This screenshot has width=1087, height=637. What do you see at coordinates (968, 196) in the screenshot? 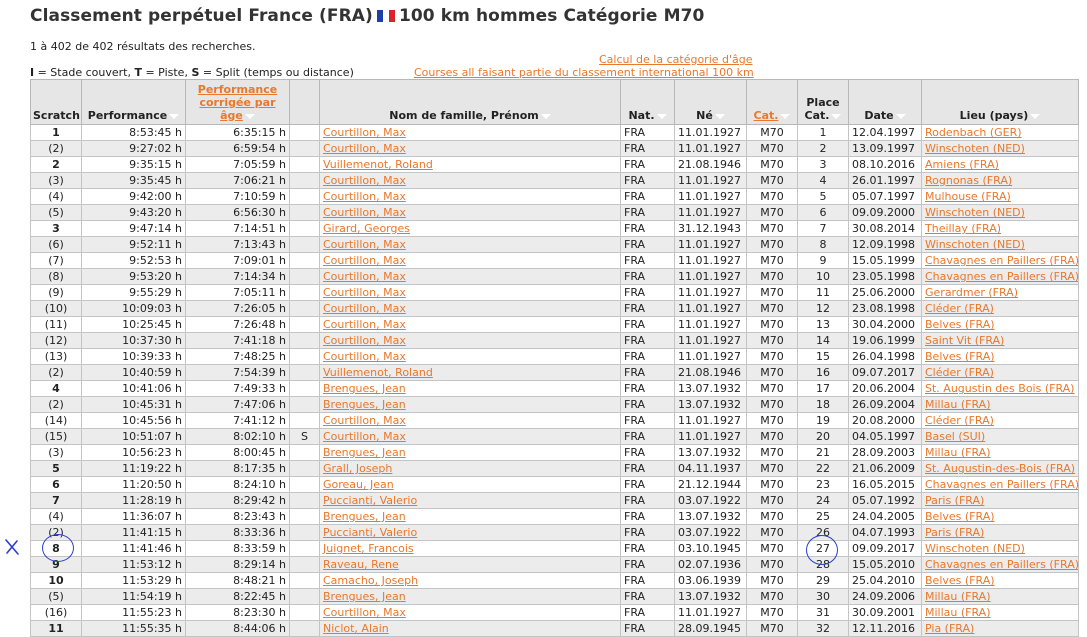
I see `cell-lieu-link: Mulhouse (FRA)` at bounding box center [968, 196].